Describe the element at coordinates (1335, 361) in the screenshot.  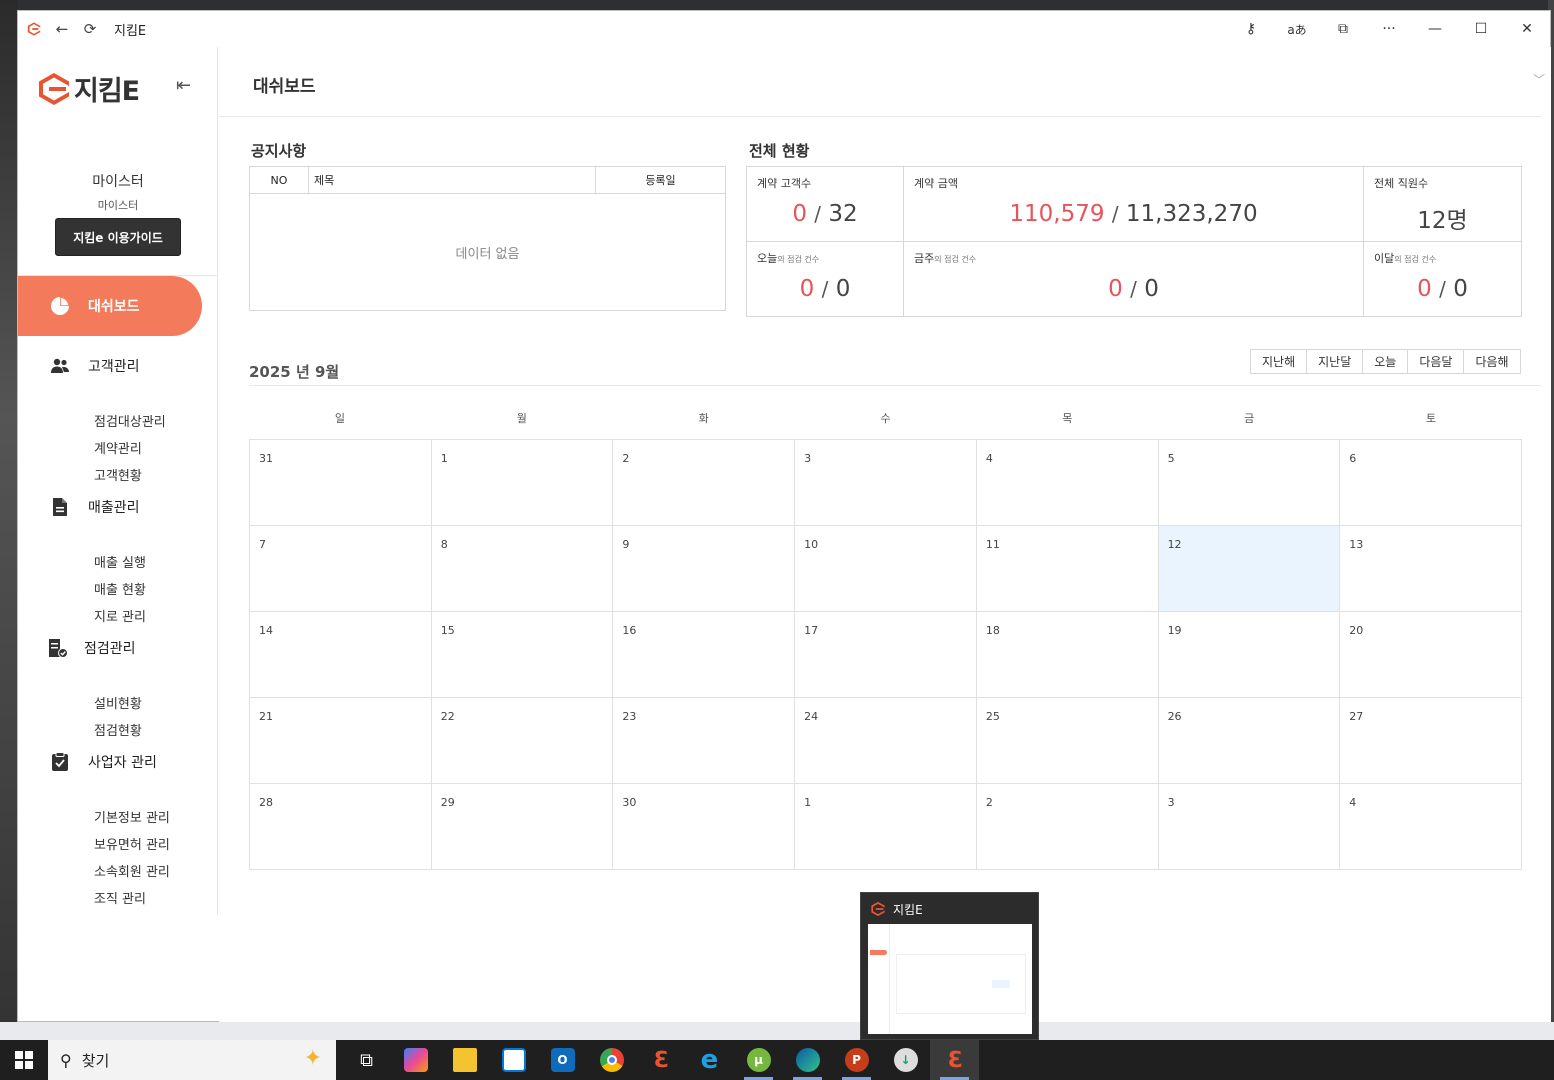
I see `prev-month-button: 지난달` at that location.